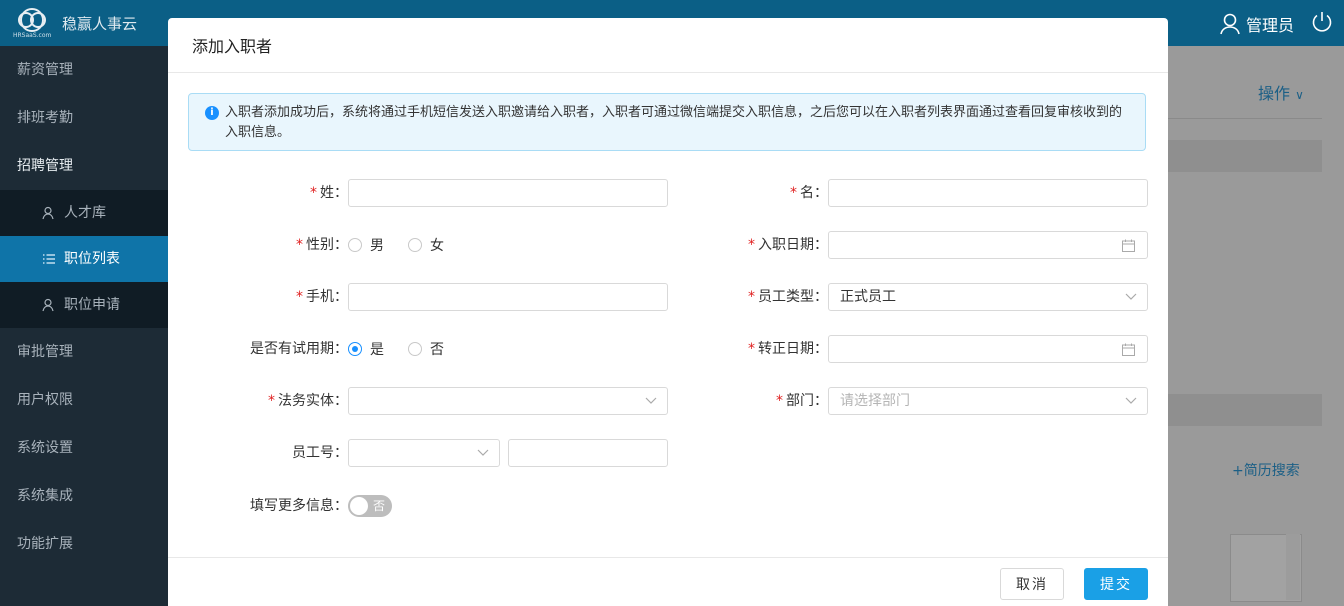 Image resolution: width=1344 pixels, height=606 pixels. What do you see at coordinates (668, 45) in the screenshot?
I see `dialog-title: 添加入职者` at bounding box center [668, 45].